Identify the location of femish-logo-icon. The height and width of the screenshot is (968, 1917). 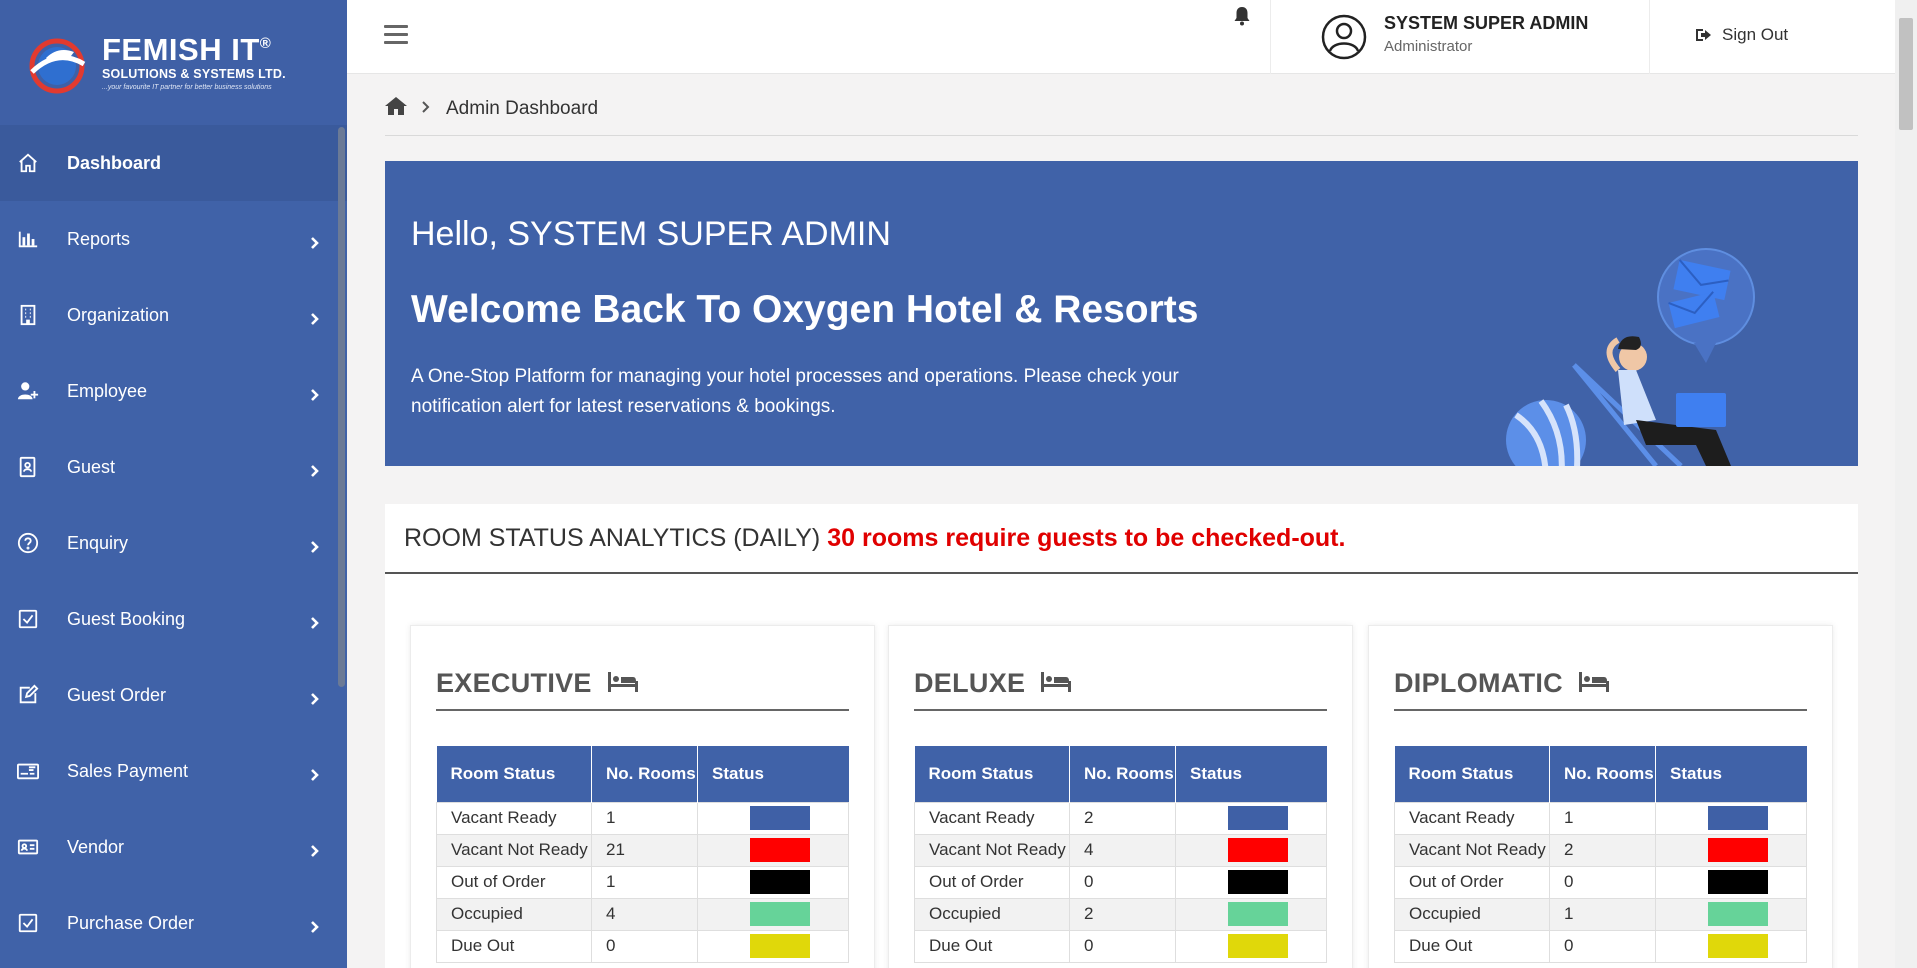
(59, 63).